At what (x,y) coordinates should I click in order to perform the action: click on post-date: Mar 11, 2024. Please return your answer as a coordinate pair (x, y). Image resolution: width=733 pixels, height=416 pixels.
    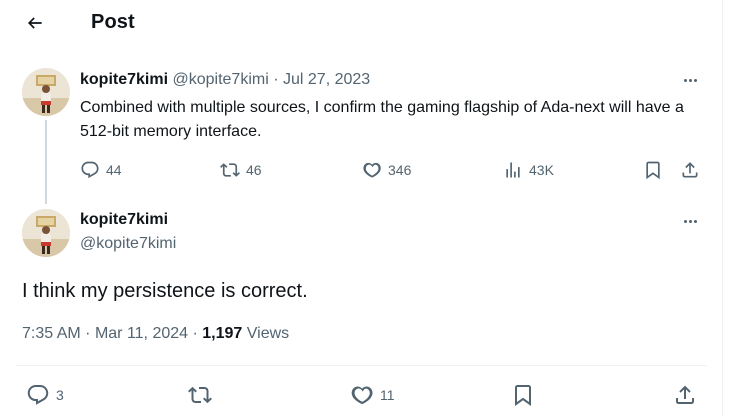
    Looking at the image, I should click on (141, 333).